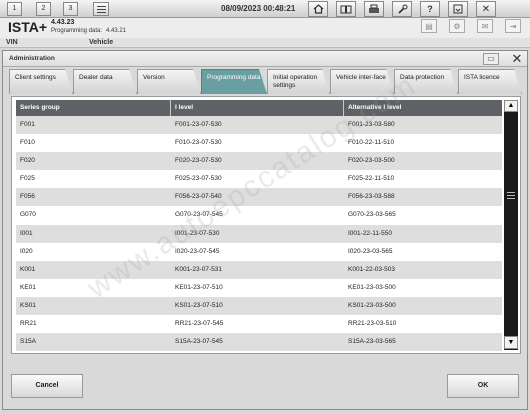 The image size is (530, 414). I want to click on vertical-scrollbar: ▲ ▼, so click(511, 225).